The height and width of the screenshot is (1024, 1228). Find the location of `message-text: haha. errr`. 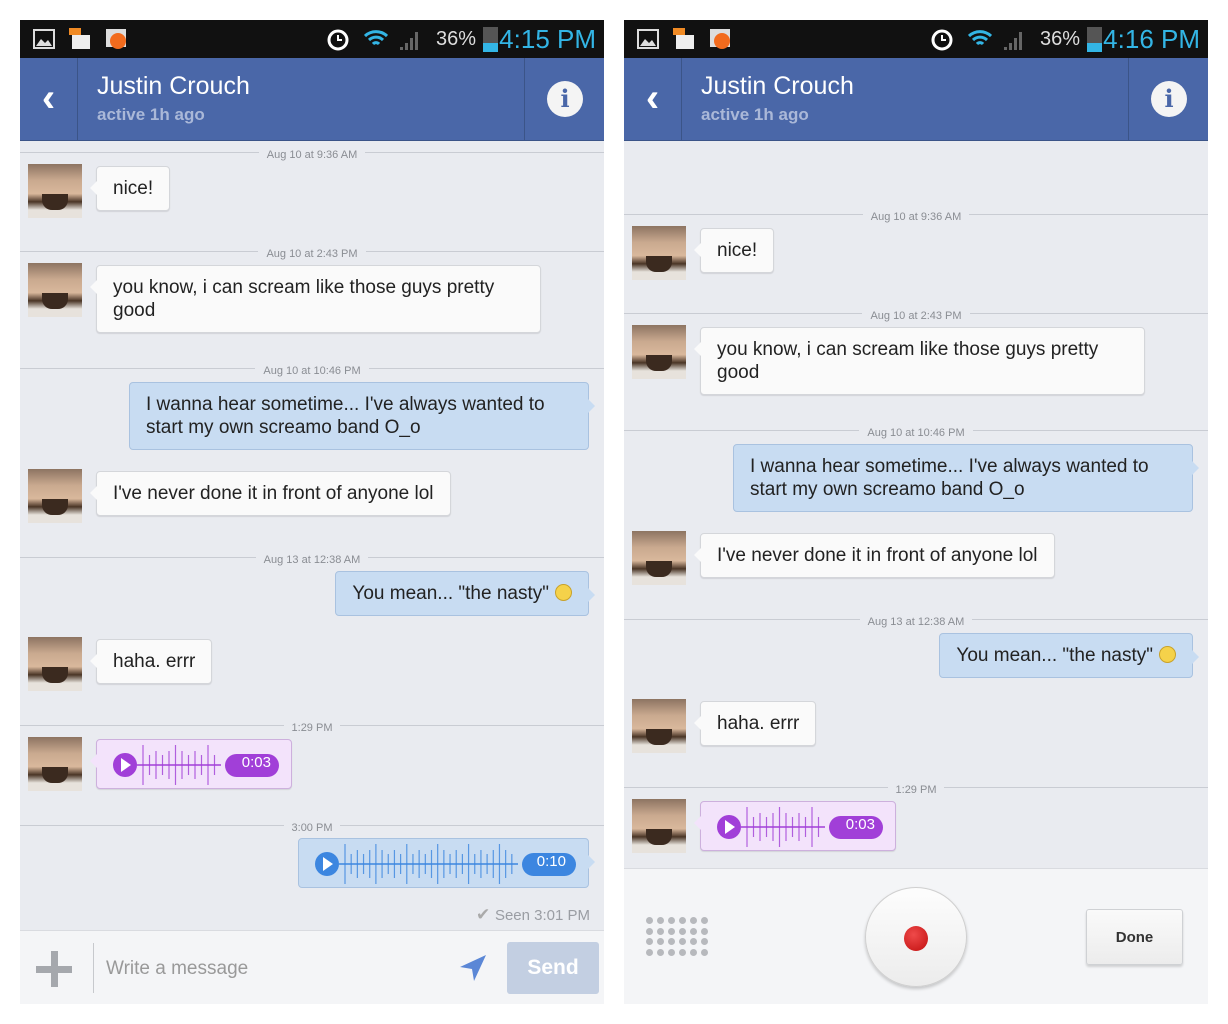

message-text: haha. errr is located at coordinates (758, 723).